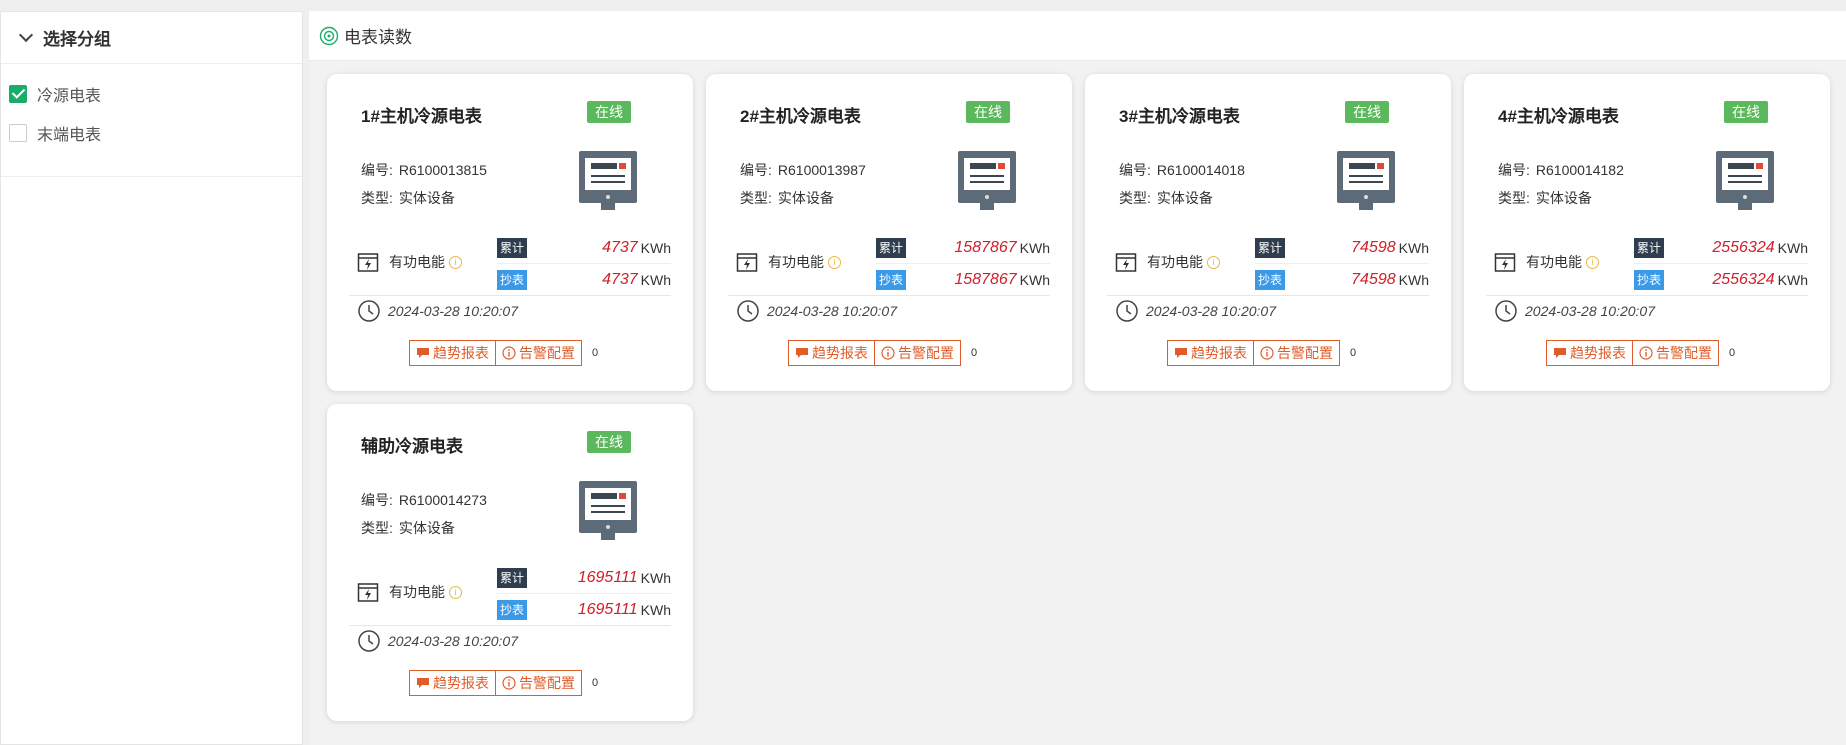 The image size is (1846, 745). Describe the element at coordinates (1200, 170) in the screenshot. I see `code-value: R6100014018` at that location.